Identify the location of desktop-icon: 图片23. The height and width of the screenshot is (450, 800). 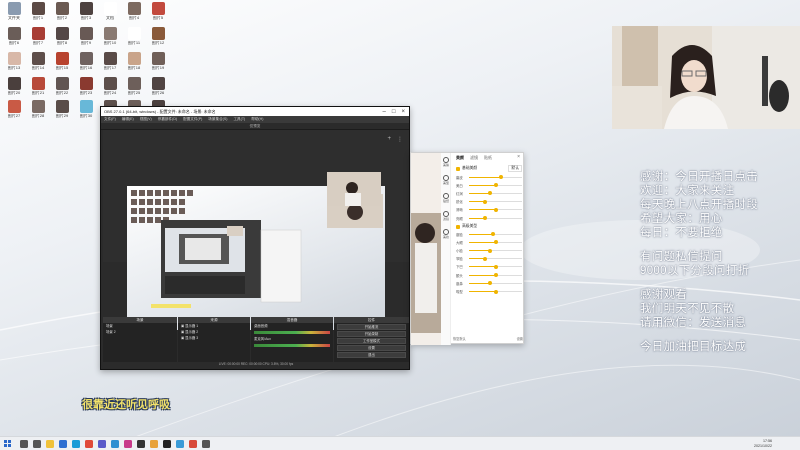
(86, 88).